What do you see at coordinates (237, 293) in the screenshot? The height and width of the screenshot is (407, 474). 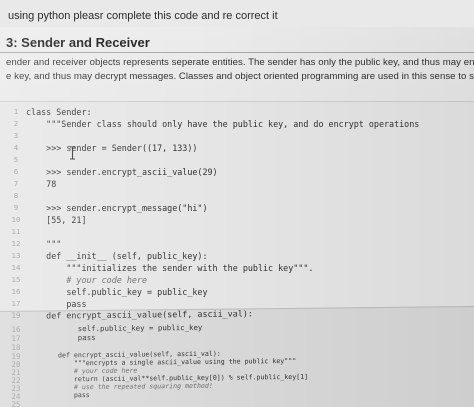 I see `code-line: 16 self.public_key = public_key` at bounding box center [237, 293].